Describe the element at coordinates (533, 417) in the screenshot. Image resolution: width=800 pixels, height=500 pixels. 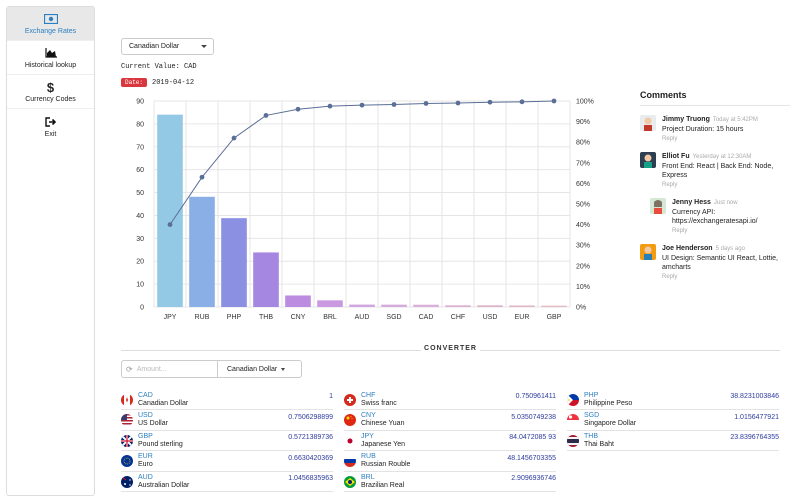
I see `converted-value: 5.0350749238` at that location.